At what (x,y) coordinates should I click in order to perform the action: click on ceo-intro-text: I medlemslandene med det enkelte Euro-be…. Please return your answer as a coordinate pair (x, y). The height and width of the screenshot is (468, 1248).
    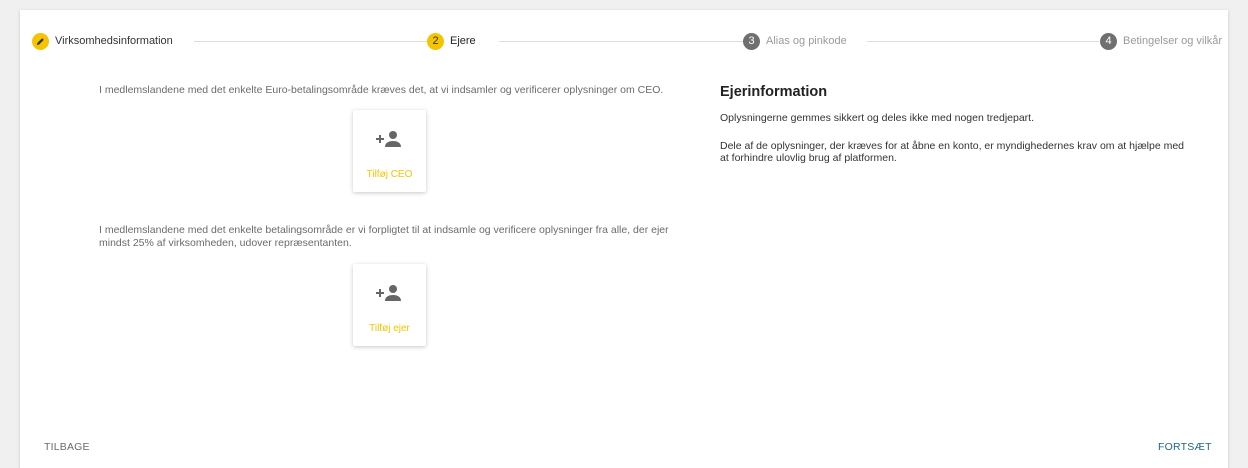
    Looking at the image, I should click on (381, 90).